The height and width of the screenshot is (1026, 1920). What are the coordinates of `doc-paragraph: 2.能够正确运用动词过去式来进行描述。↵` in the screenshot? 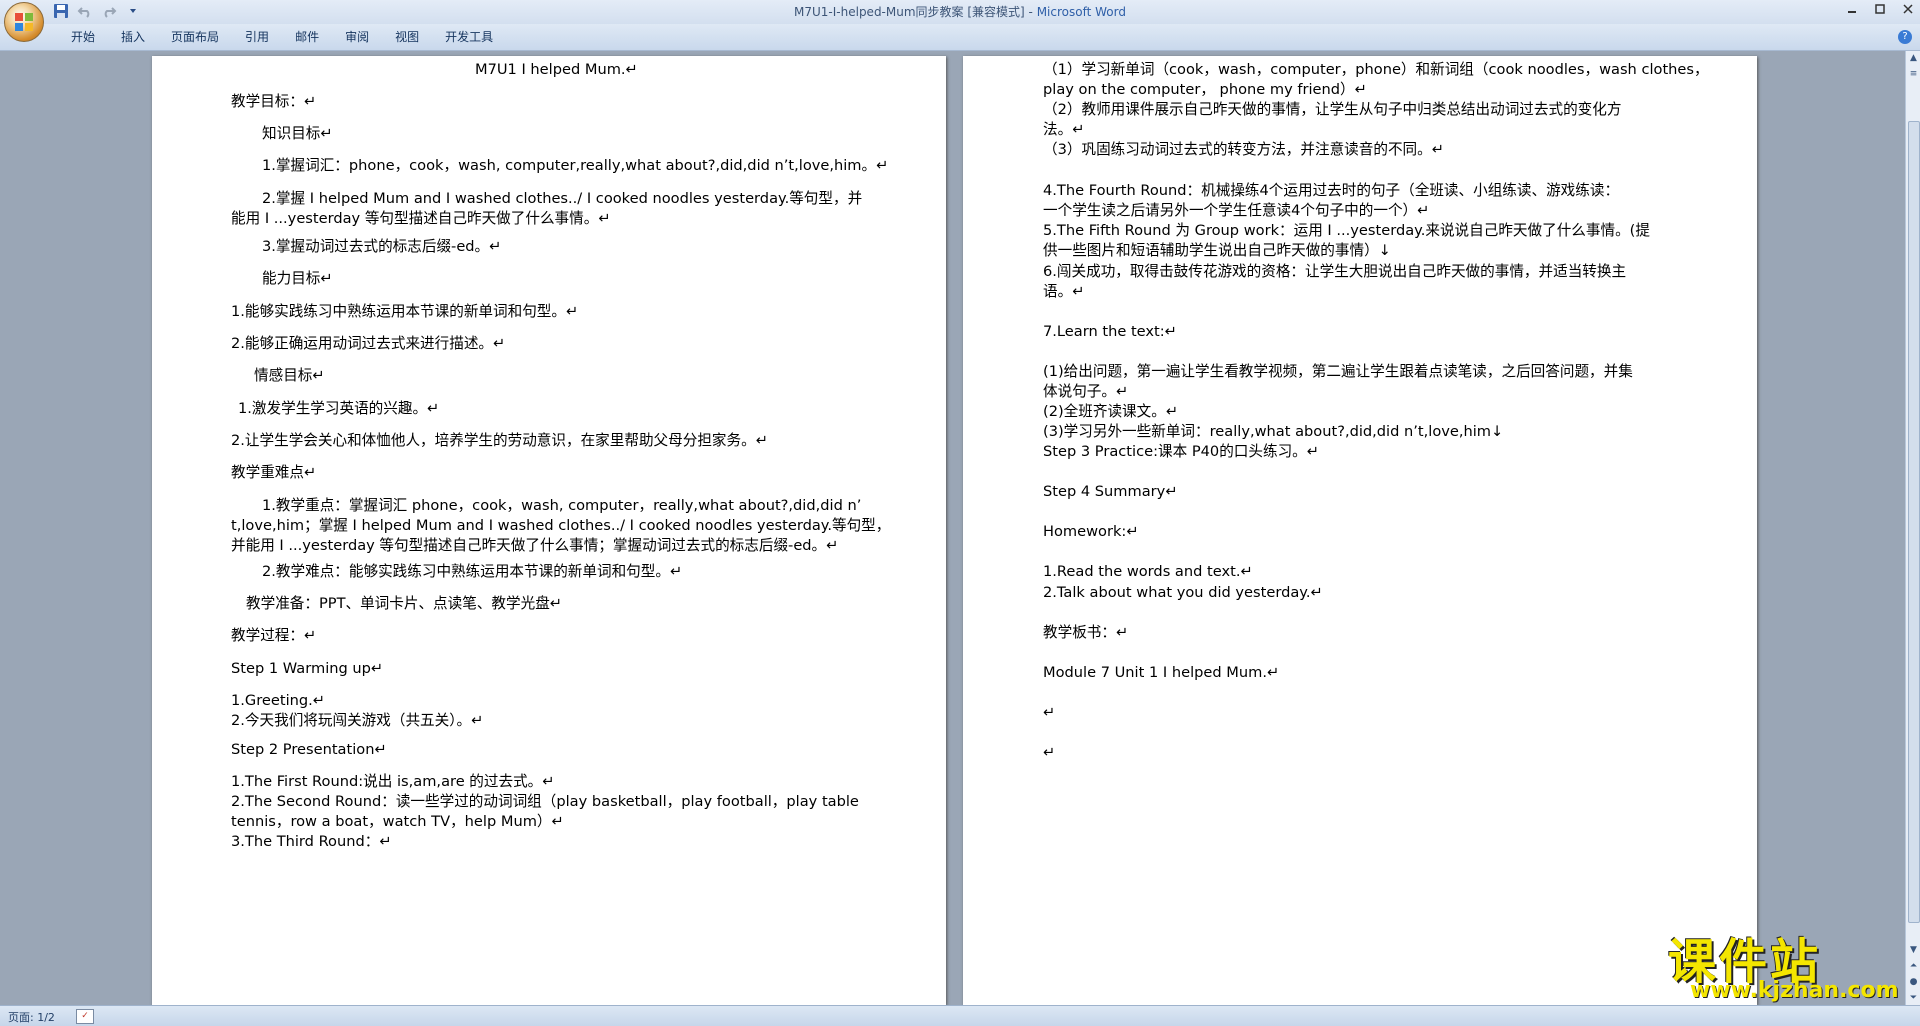 It's located at (368, 343).